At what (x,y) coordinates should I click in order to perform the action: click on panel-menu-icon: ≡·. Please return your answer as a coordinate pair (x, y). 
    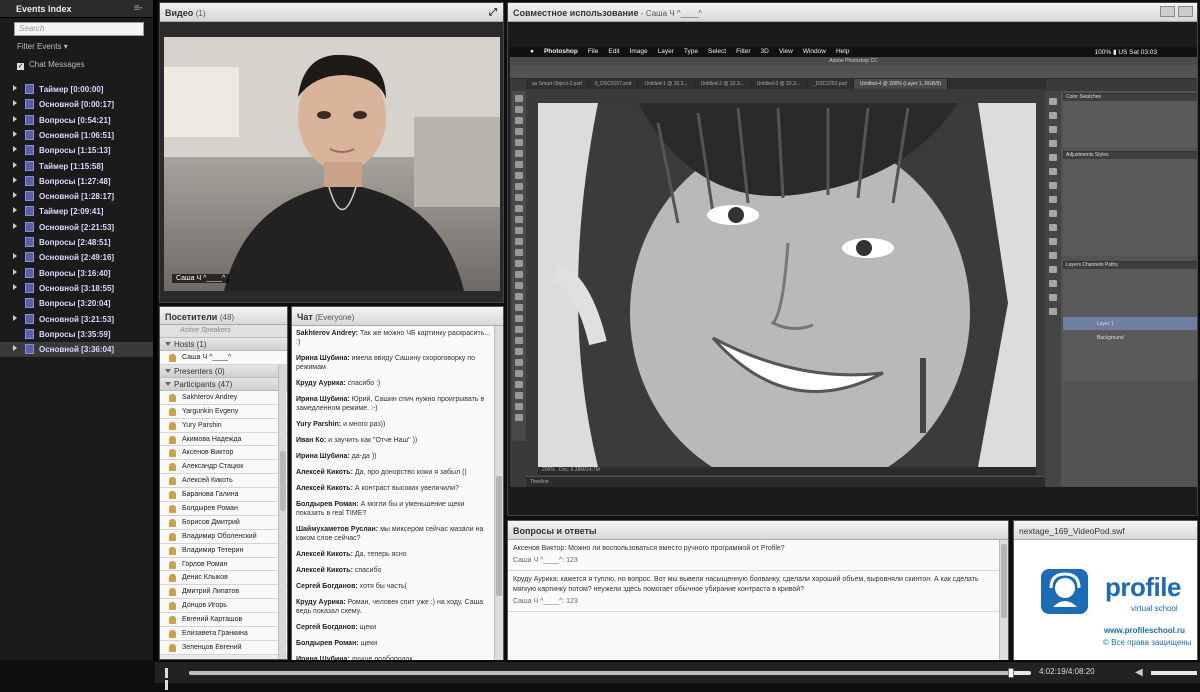
    Looking at the image, I should click on (138, 8).